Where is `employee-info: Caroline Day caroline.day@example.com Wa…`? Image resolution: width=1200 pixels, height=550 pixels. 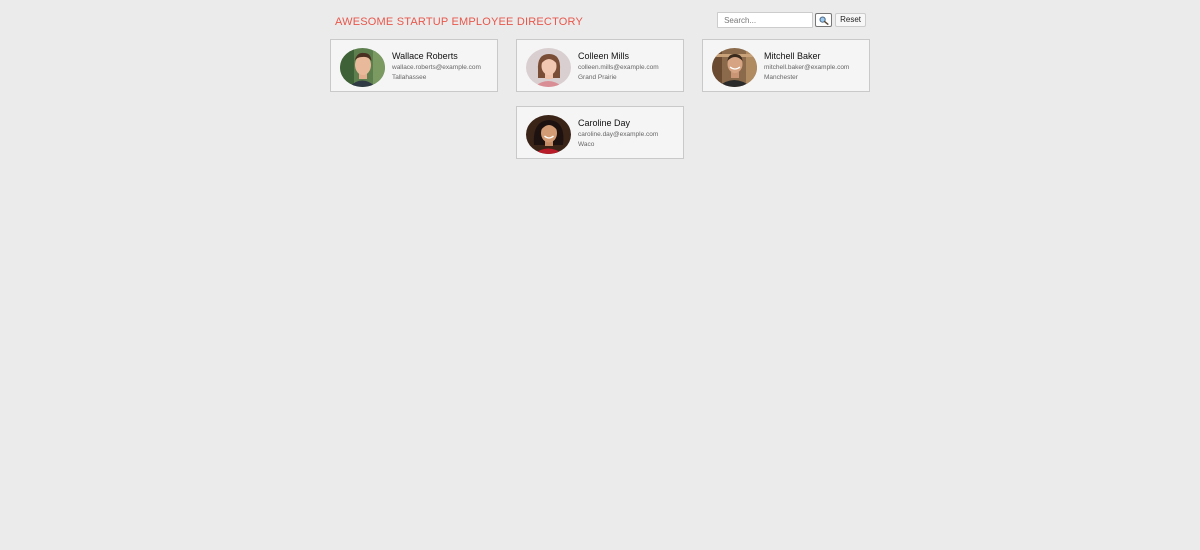 employee-info: Caroline Day caroline.day@example.com Wa… is located at coordinates (618, 133).